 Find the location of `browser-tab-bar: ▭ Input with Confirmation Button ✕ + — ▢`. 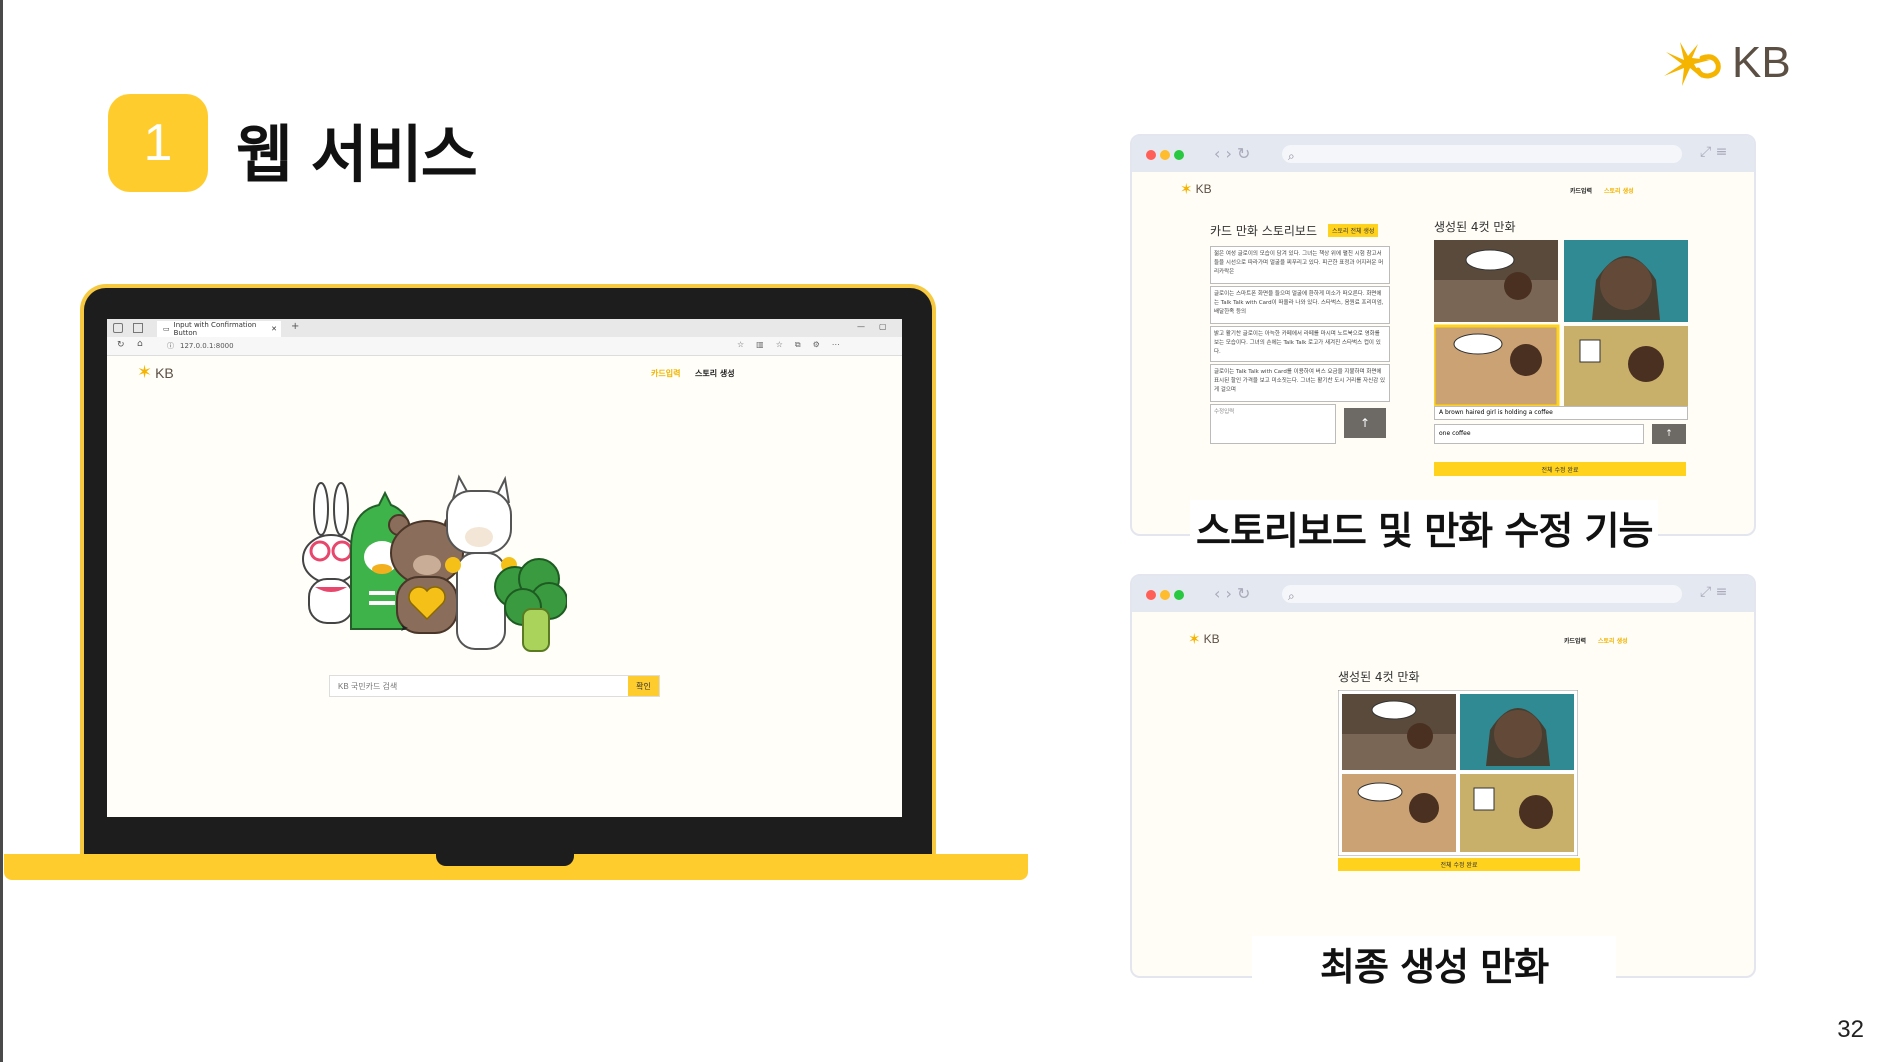

browser-tab-bar: ▭ Input with Confirmation Button ✕ + — ▢ is located at coordinates (504, 328).